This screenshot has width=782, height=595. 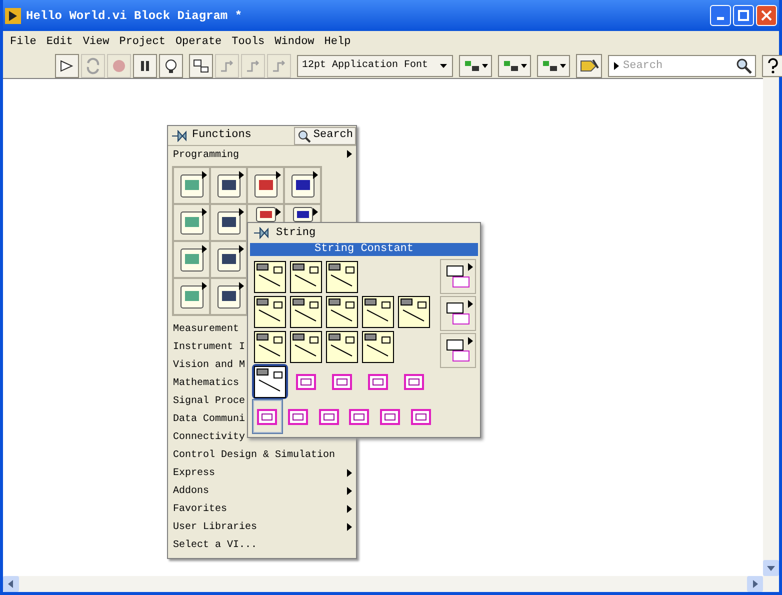 I want to click on help-button, so click(x=772, y=65).